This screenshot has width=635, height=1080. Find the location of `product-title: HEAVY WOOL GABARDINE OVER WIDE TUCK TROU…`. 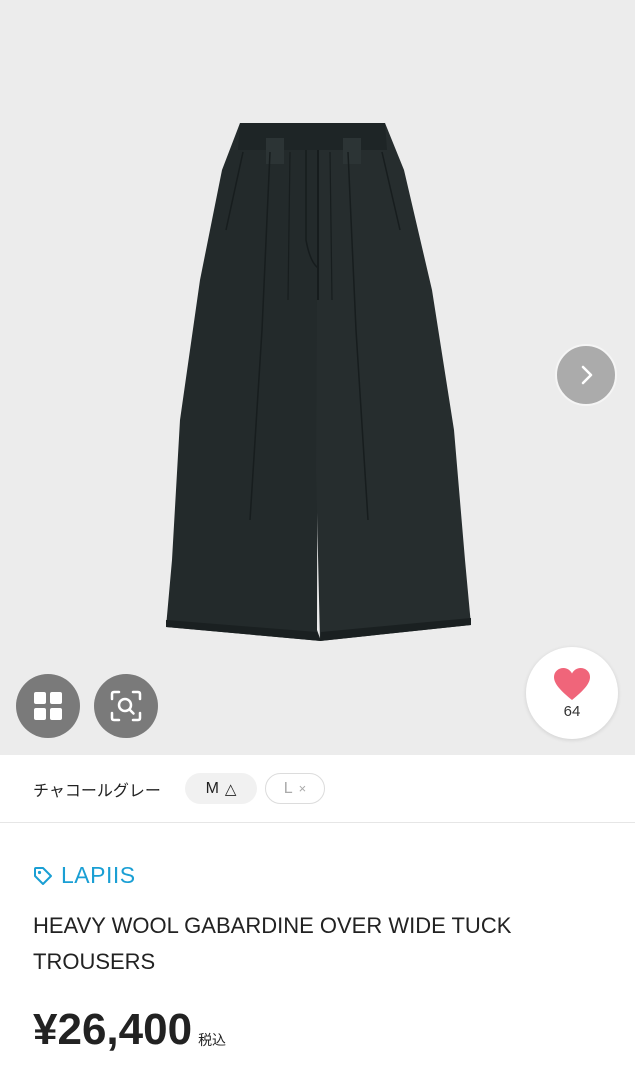

product-title: HEAVY WOOL GABARDINE OVER WIDE TUCK TROU… is located at coordinates (272, 943).